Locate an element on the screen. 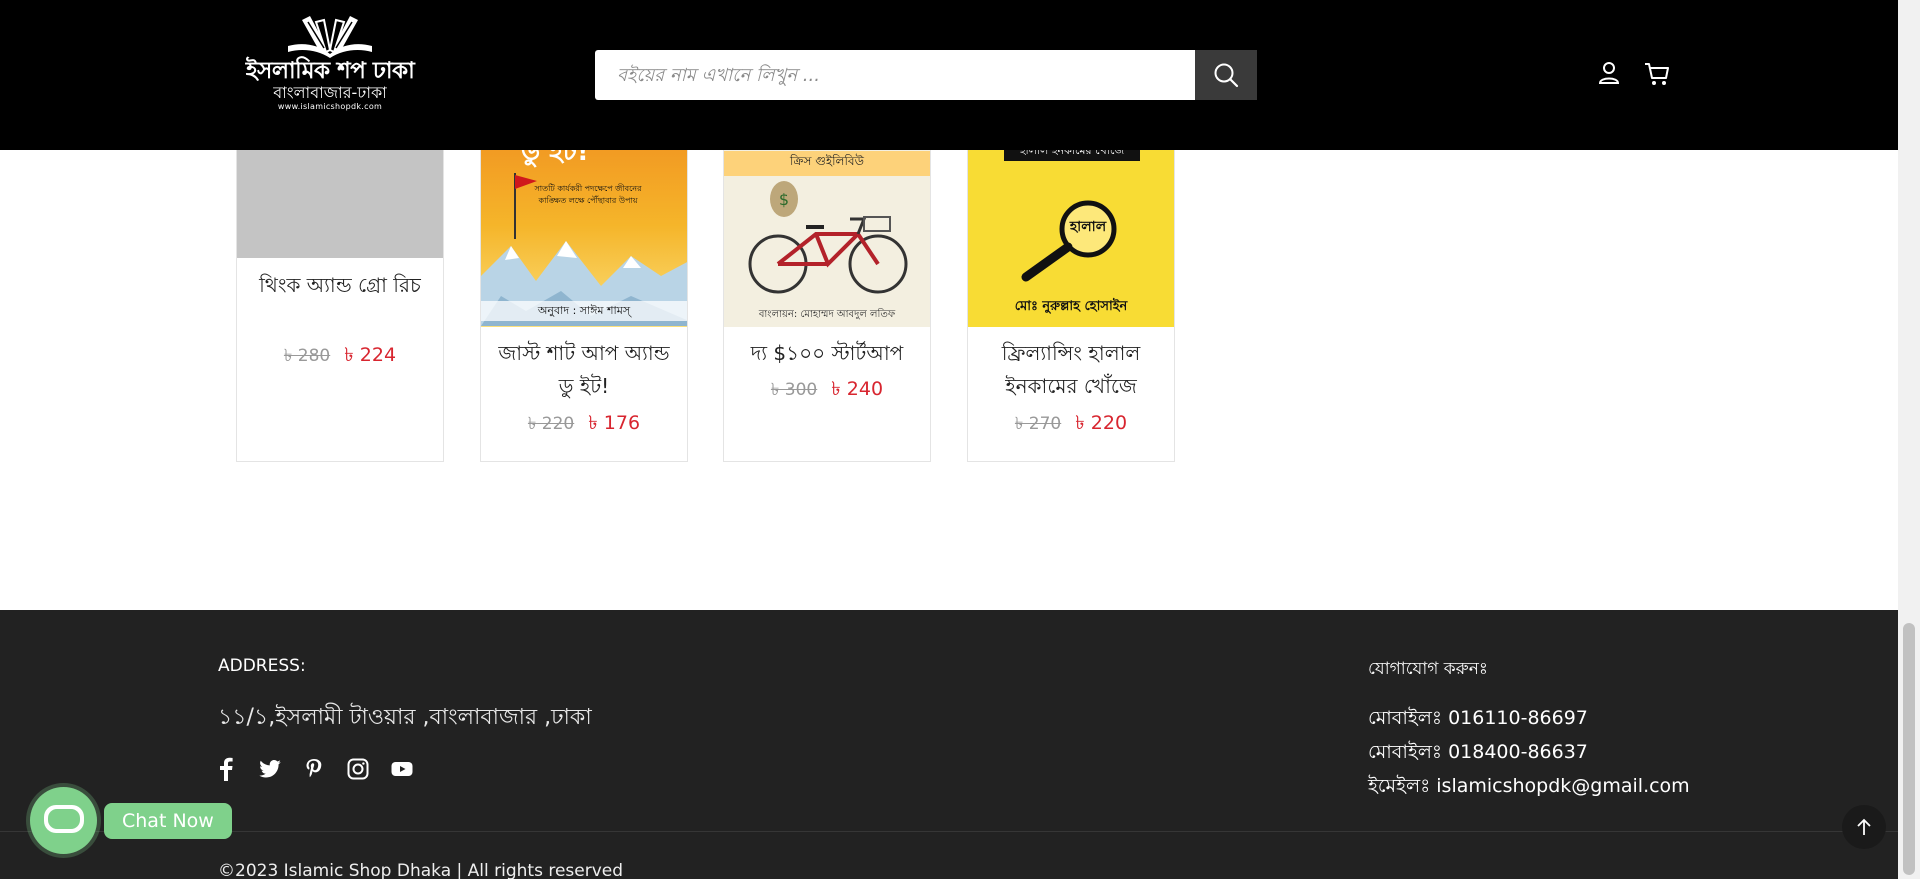 The image size is (1920, 879). pinterest-icon is located at coordinates (314, 769).